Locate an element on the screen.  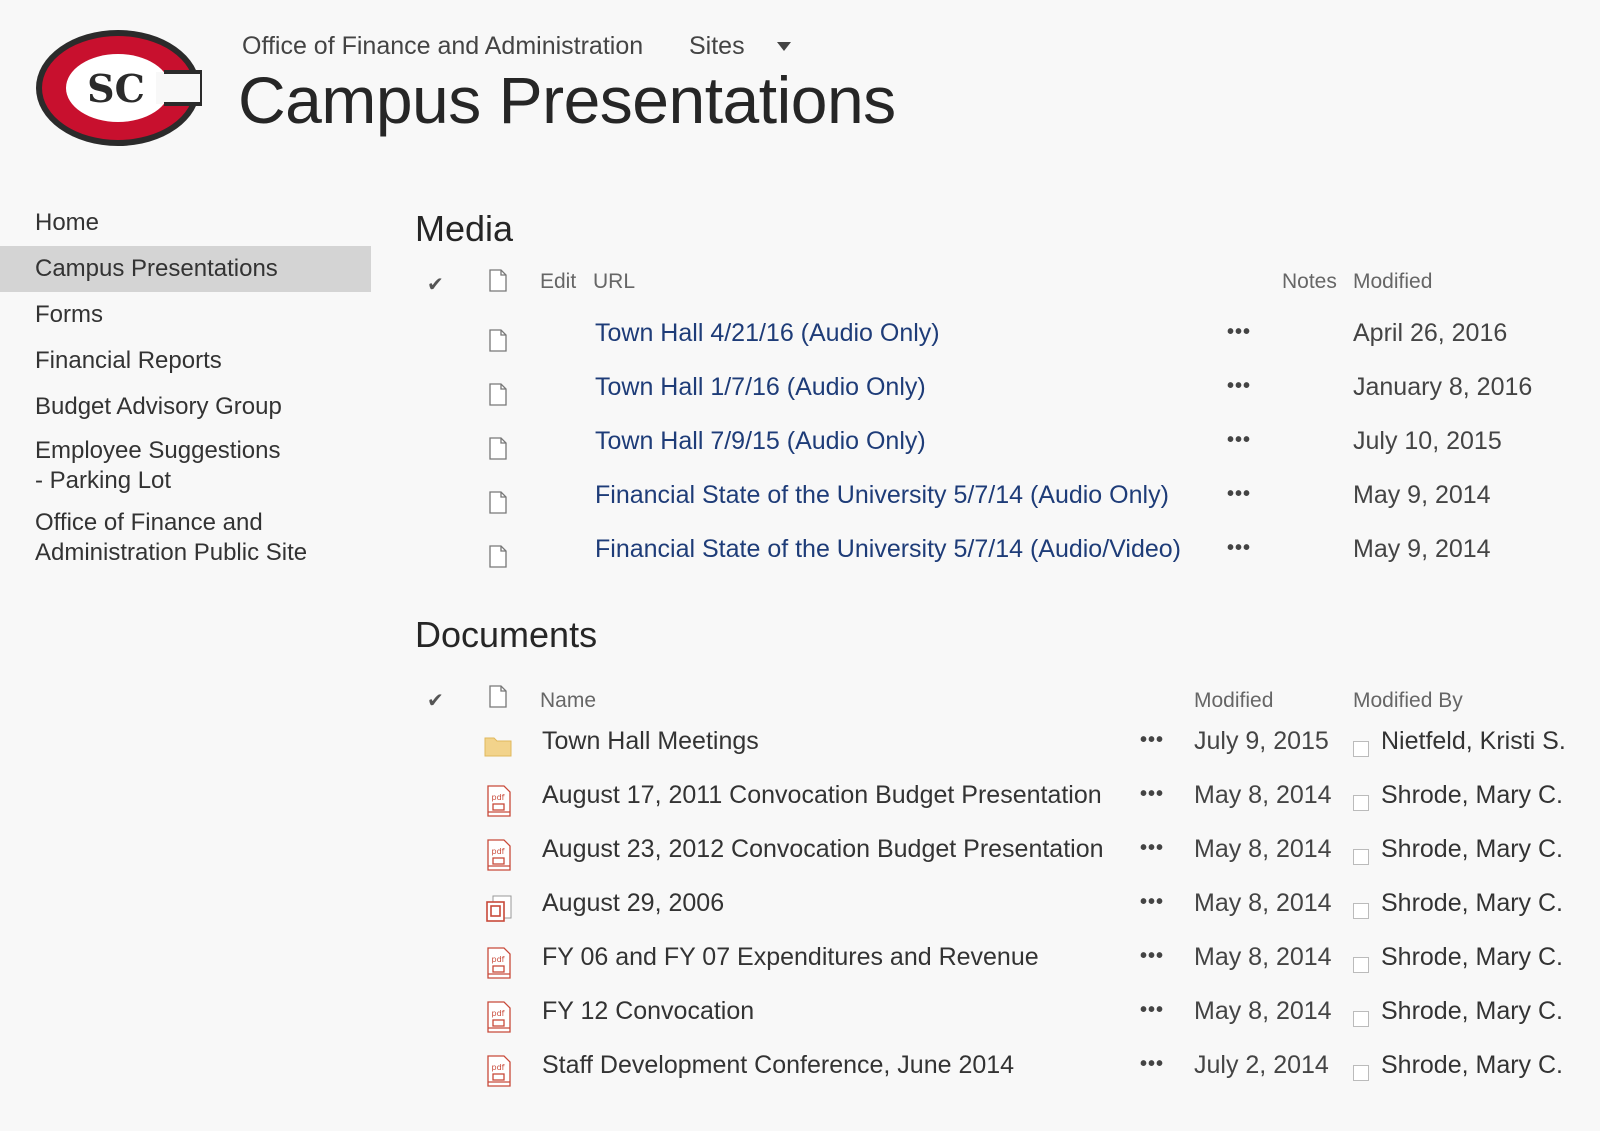
folder-icon is located at coordinates (498, 746).